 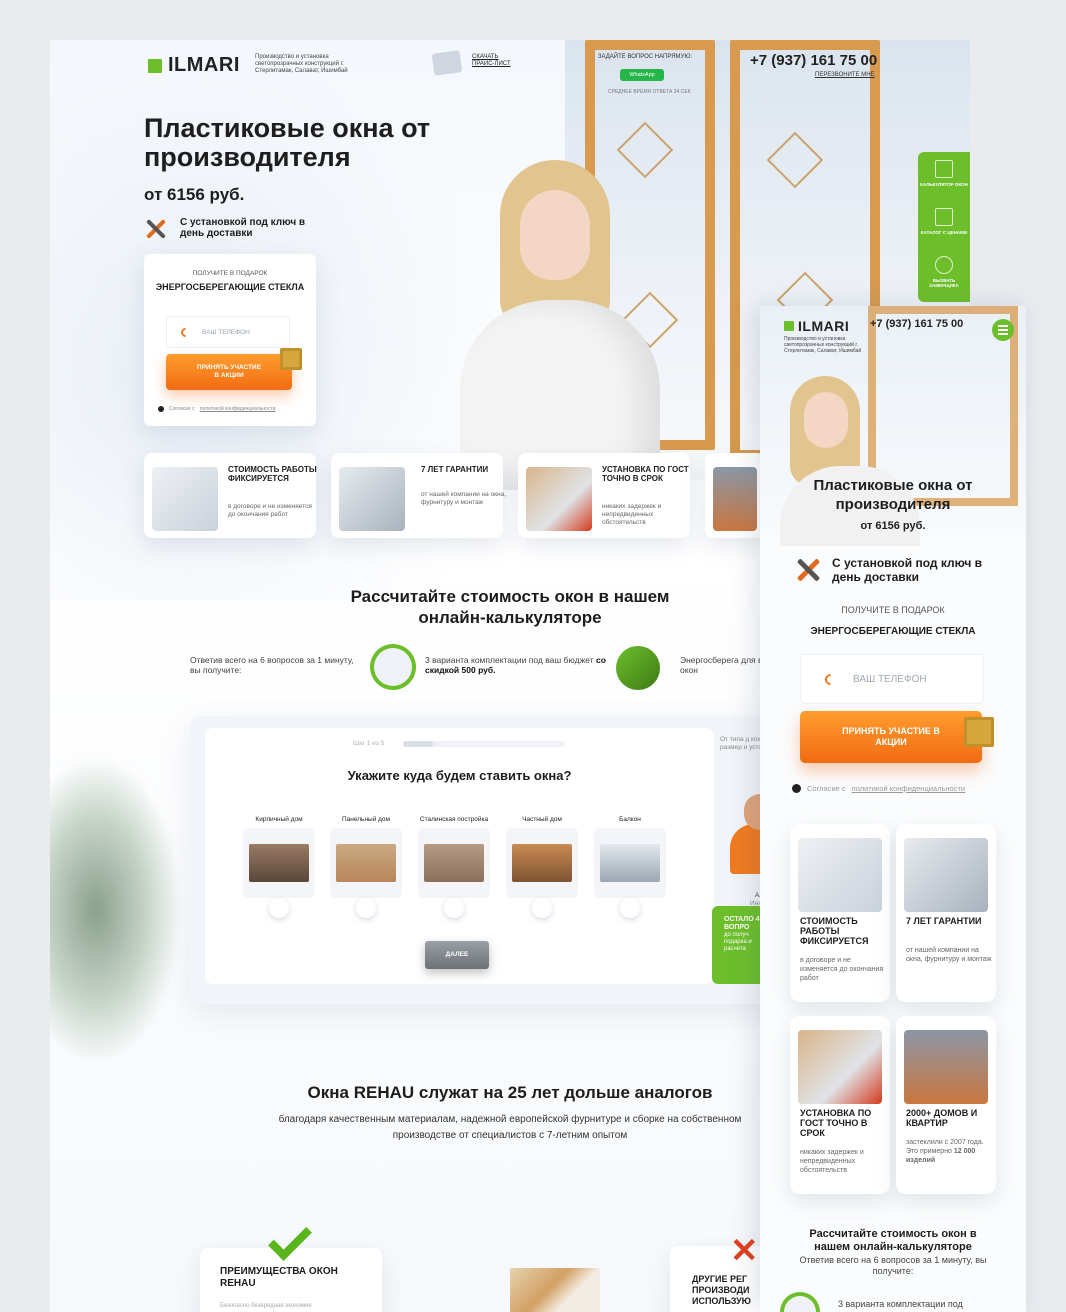 What do you see at coordinates (115, 910) in the screenshot?
I see `fir-tree-image` at bounding box center [115, 910].